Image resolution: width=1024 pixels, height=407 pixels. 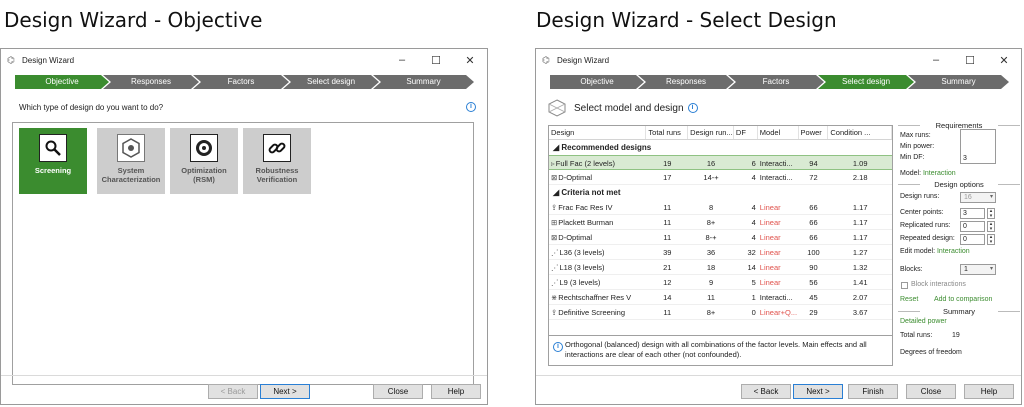 I want to click on column-df: DF, so click(x=746, y=132).